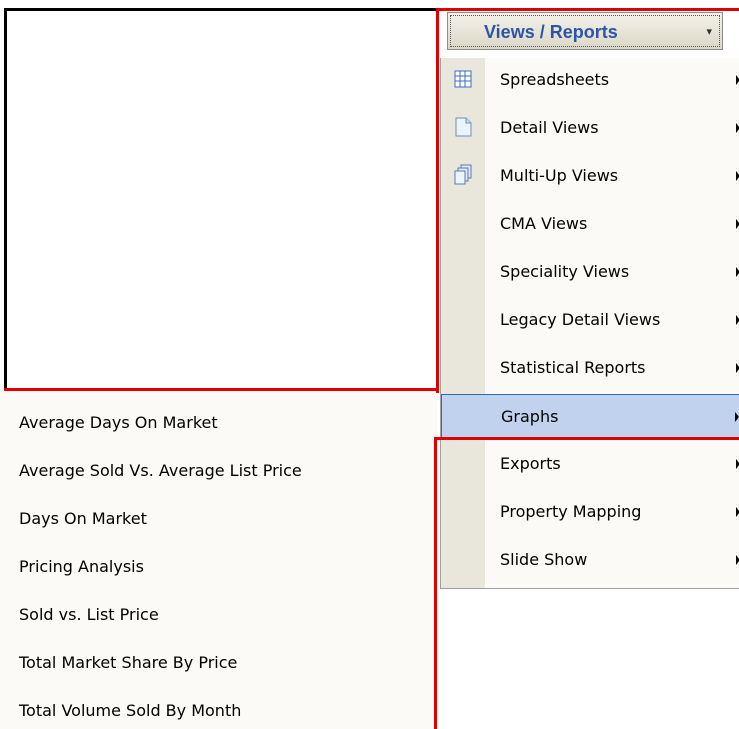 The height and width of the screenshot is (729, 739). What do you see at coordinates (590, 560) in the screenshot?
I see `menu-item-slide-show: Slide Show` at bounding box center [590, 560].